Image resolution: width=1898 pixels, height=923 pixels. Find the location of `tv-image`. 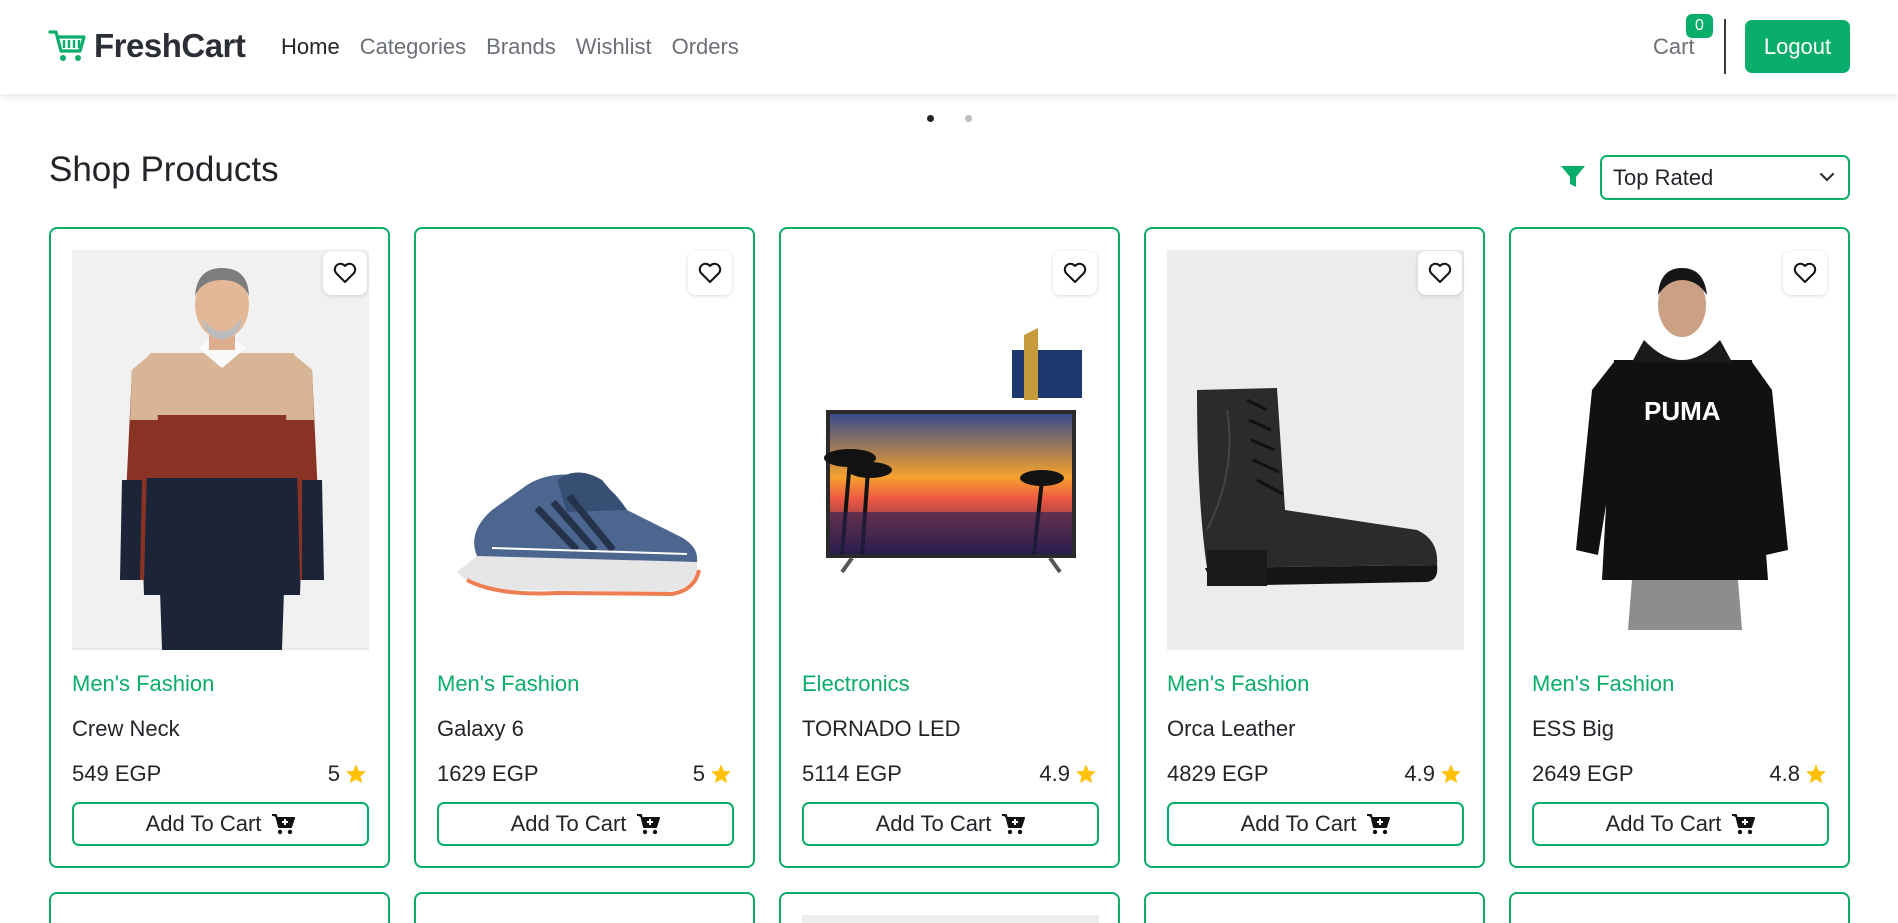

tv-image is located at coordinates (950, 450).